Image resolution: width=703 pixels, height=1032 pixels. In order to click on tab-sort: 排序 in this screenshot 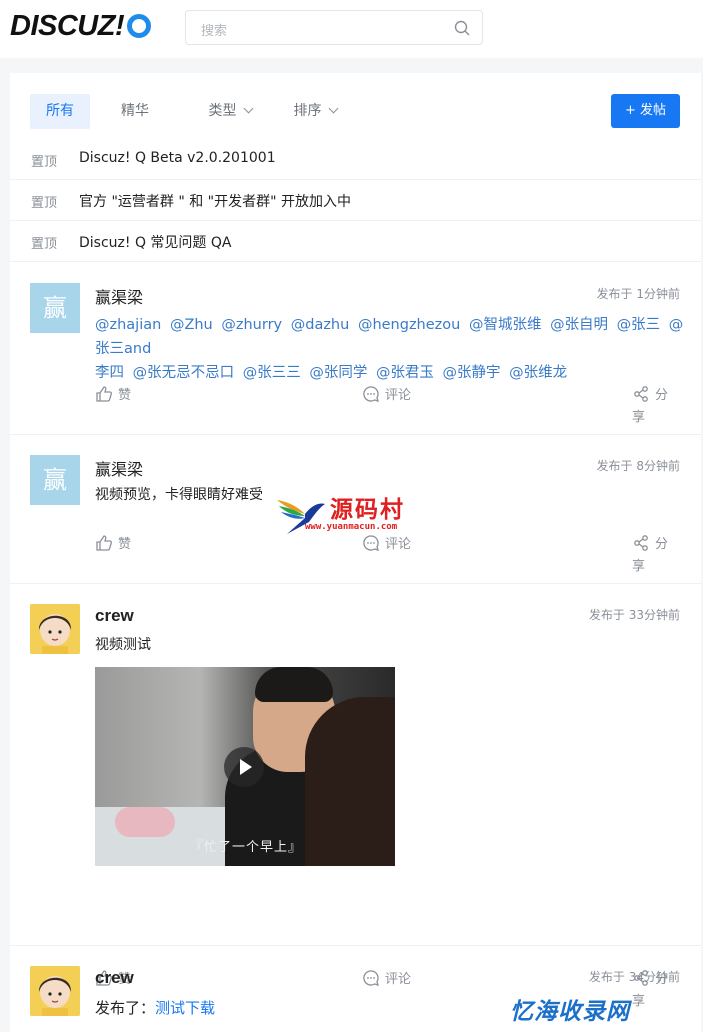, I will do `click(315, 111)`.